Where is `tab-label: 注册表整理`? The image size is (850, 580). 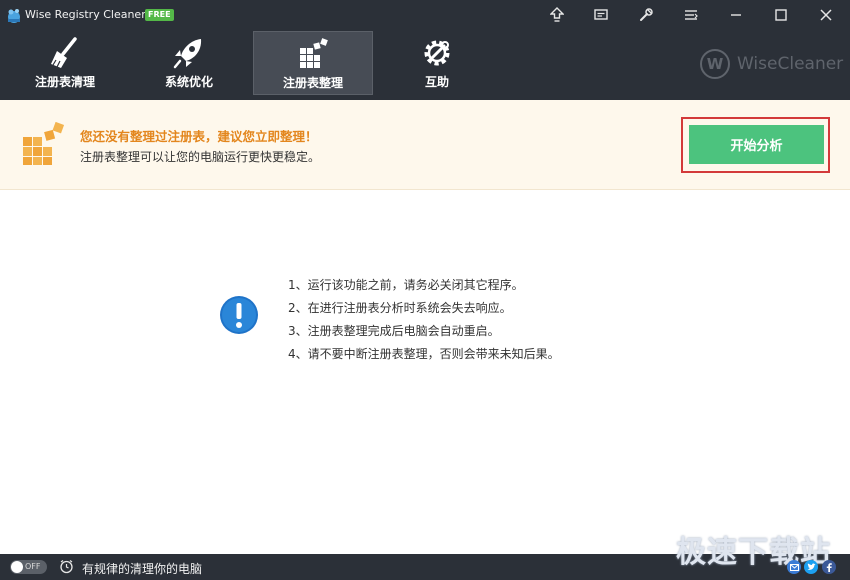
tab-label: 注册表整理 is located at coordinates (312, 83).